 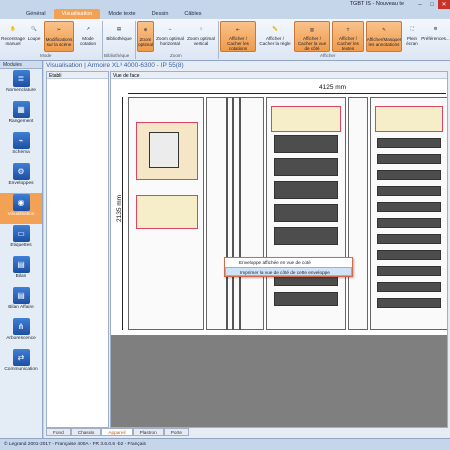 I want to click on texts-icon: T, so click(x=348, y=29).